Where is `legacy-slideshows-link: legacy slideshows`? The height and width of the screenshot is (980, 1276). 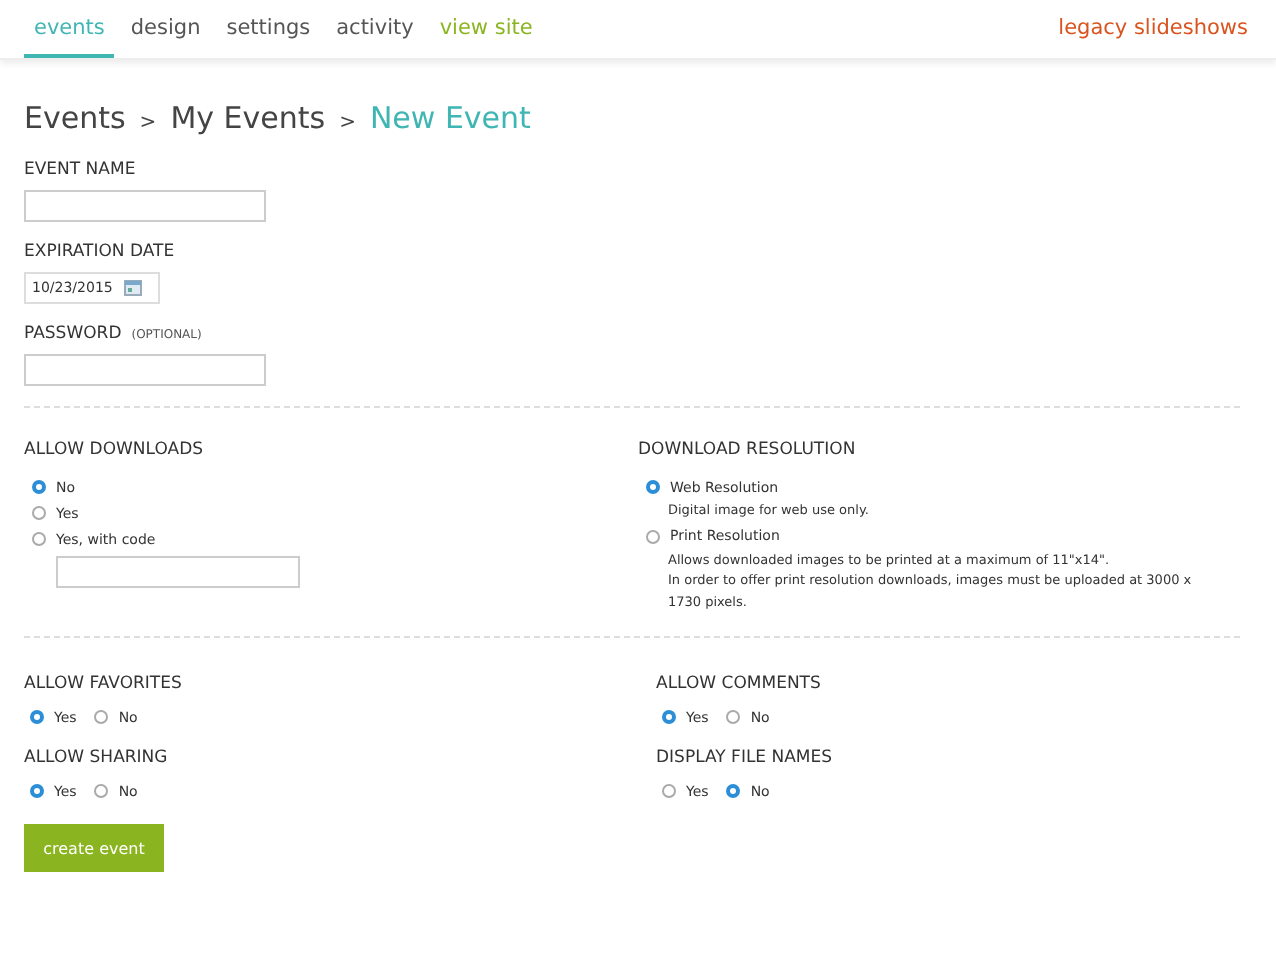
legacy-slideshows-link: legacy slideshows is located at coordinates (1153, 29).